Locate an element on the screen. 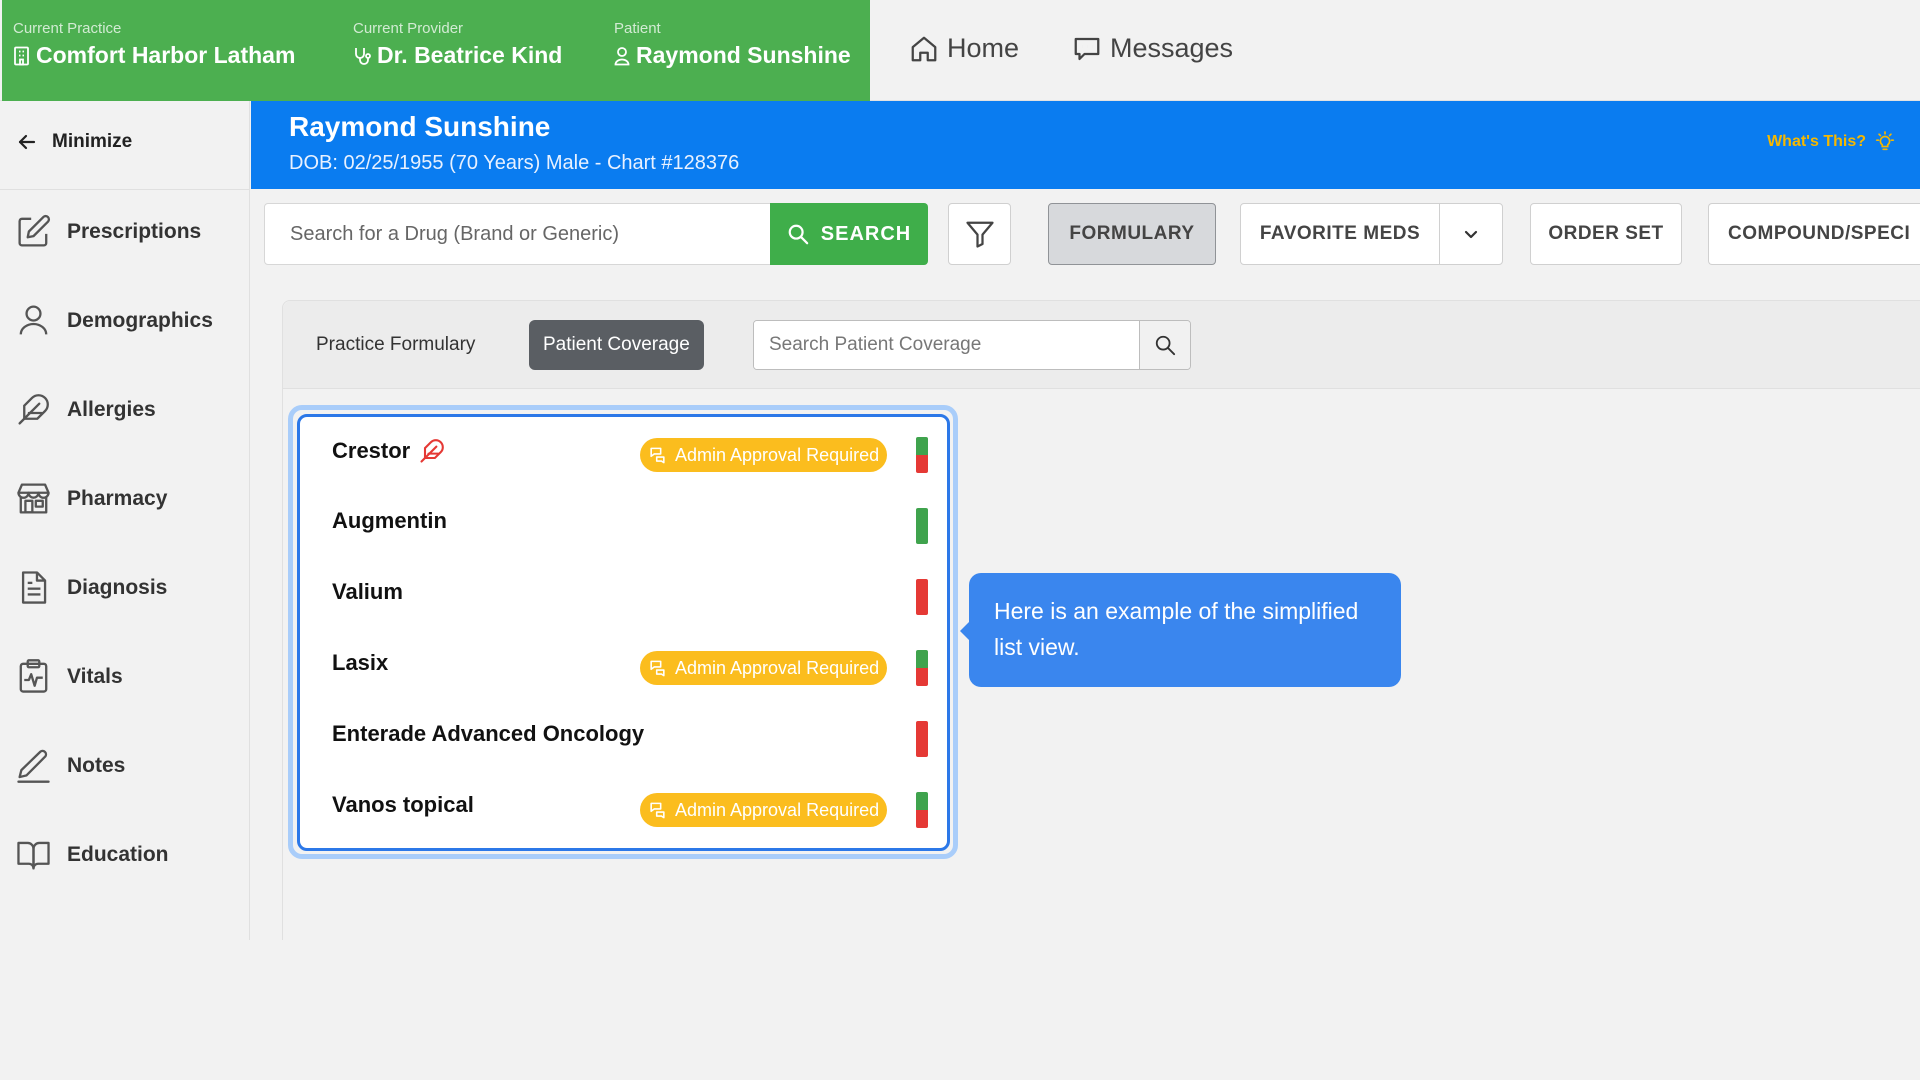 The height and width of the screenshot is (1080, 1920). patient-label: Patient is located at coordinates (637, 28).